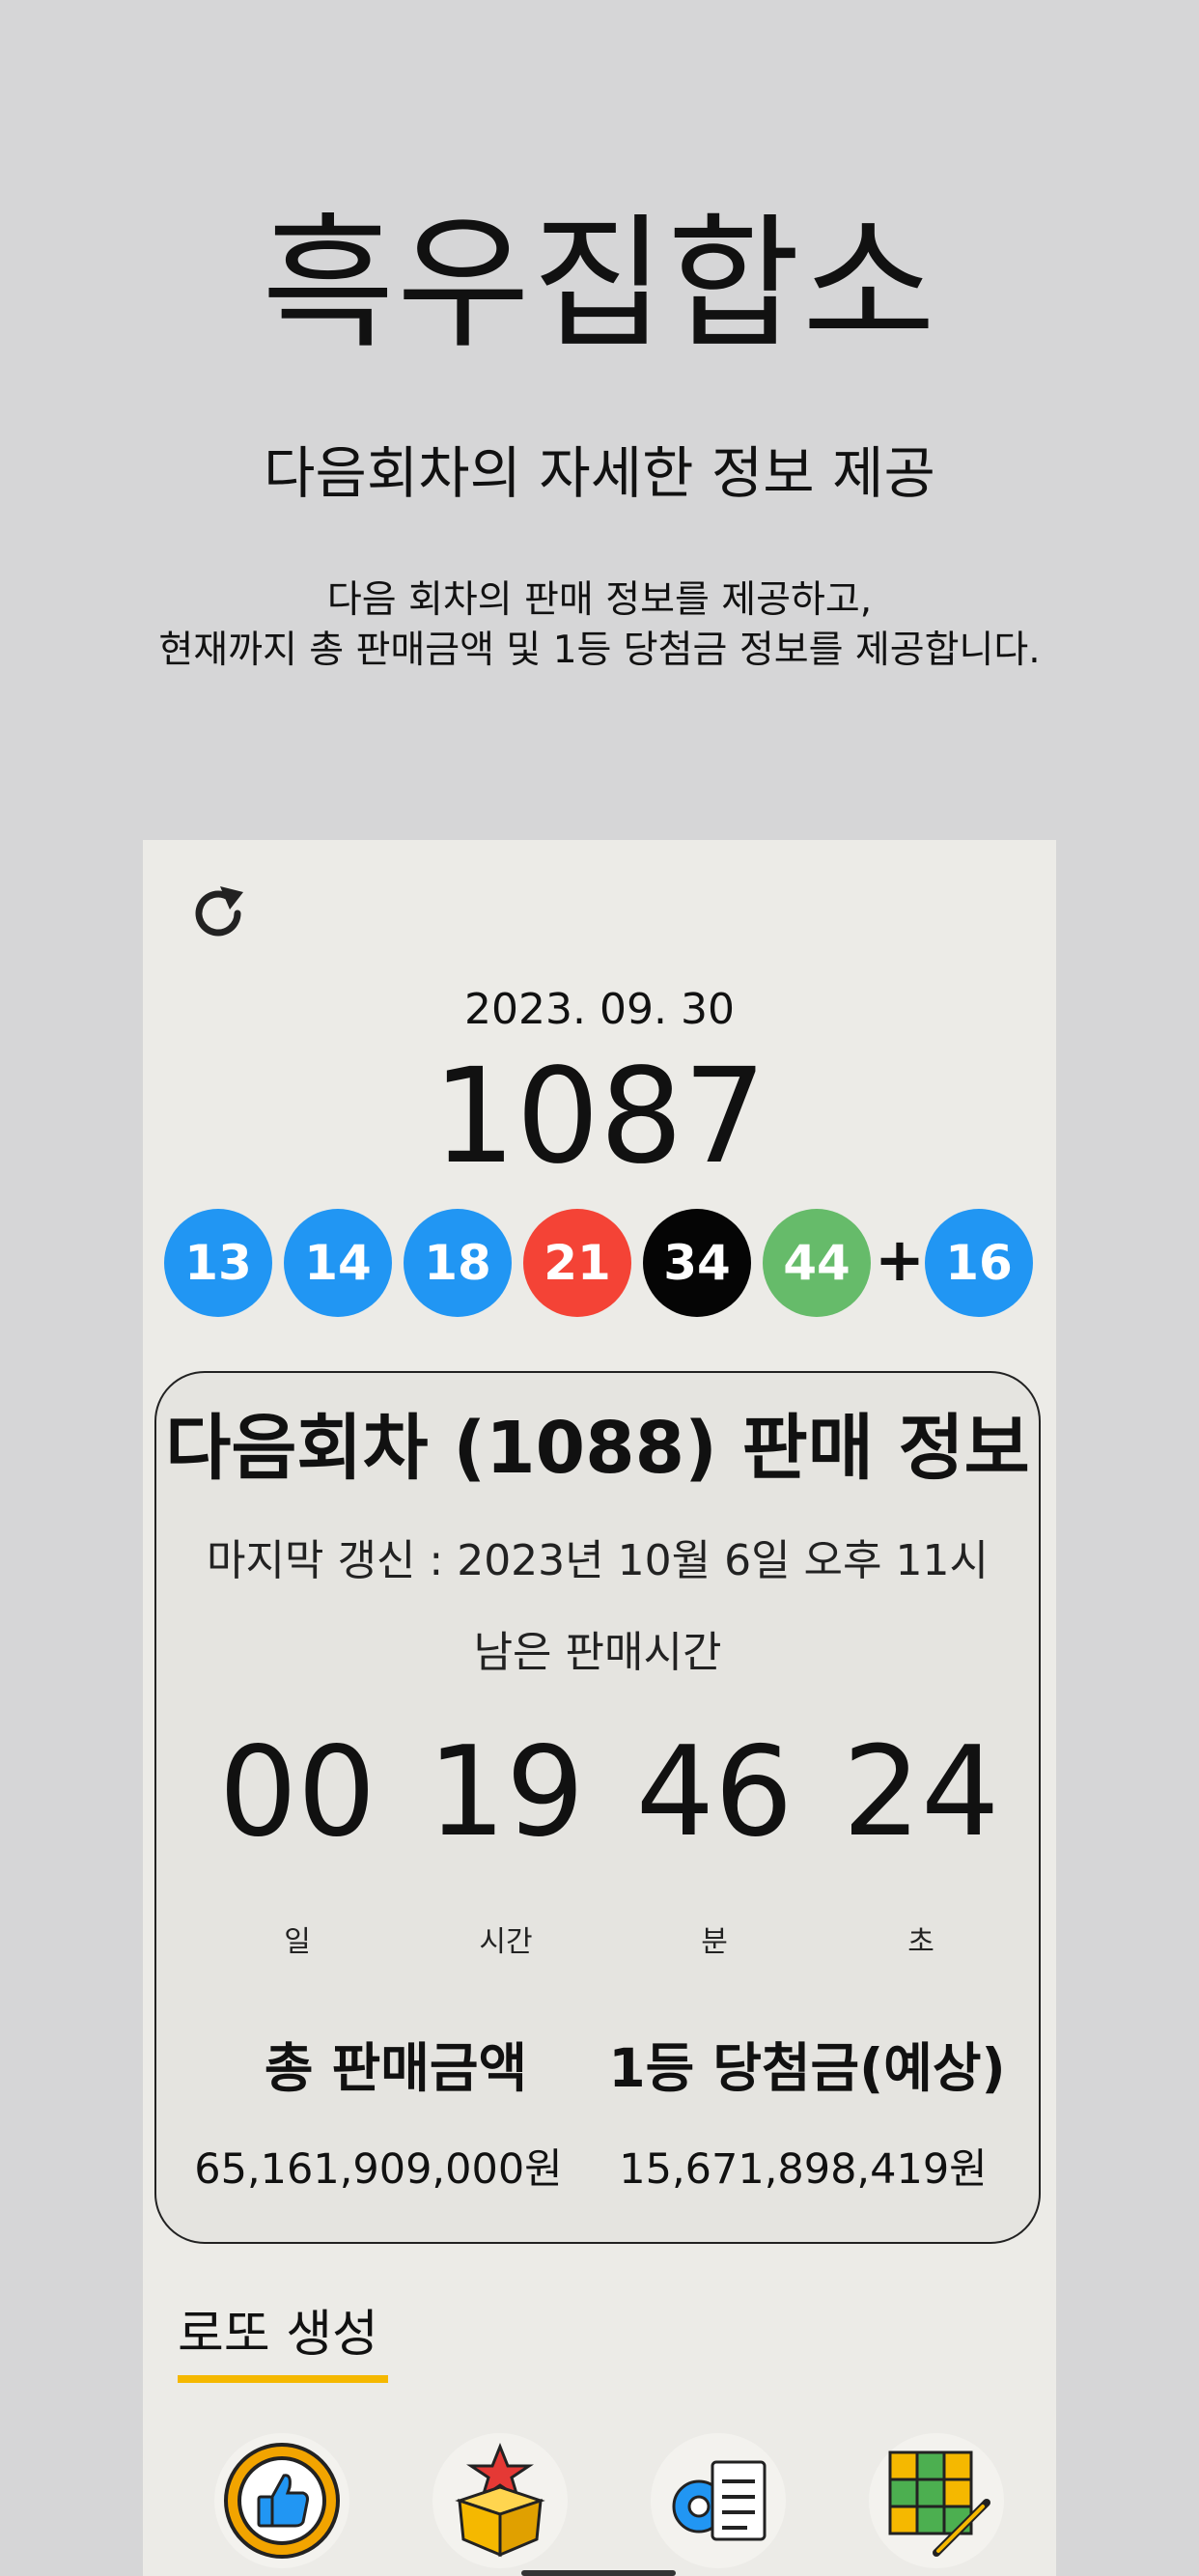  I want to click on description-line-1: 다음 회차의 판매 정보를 제공하고,, so click(599, 600).